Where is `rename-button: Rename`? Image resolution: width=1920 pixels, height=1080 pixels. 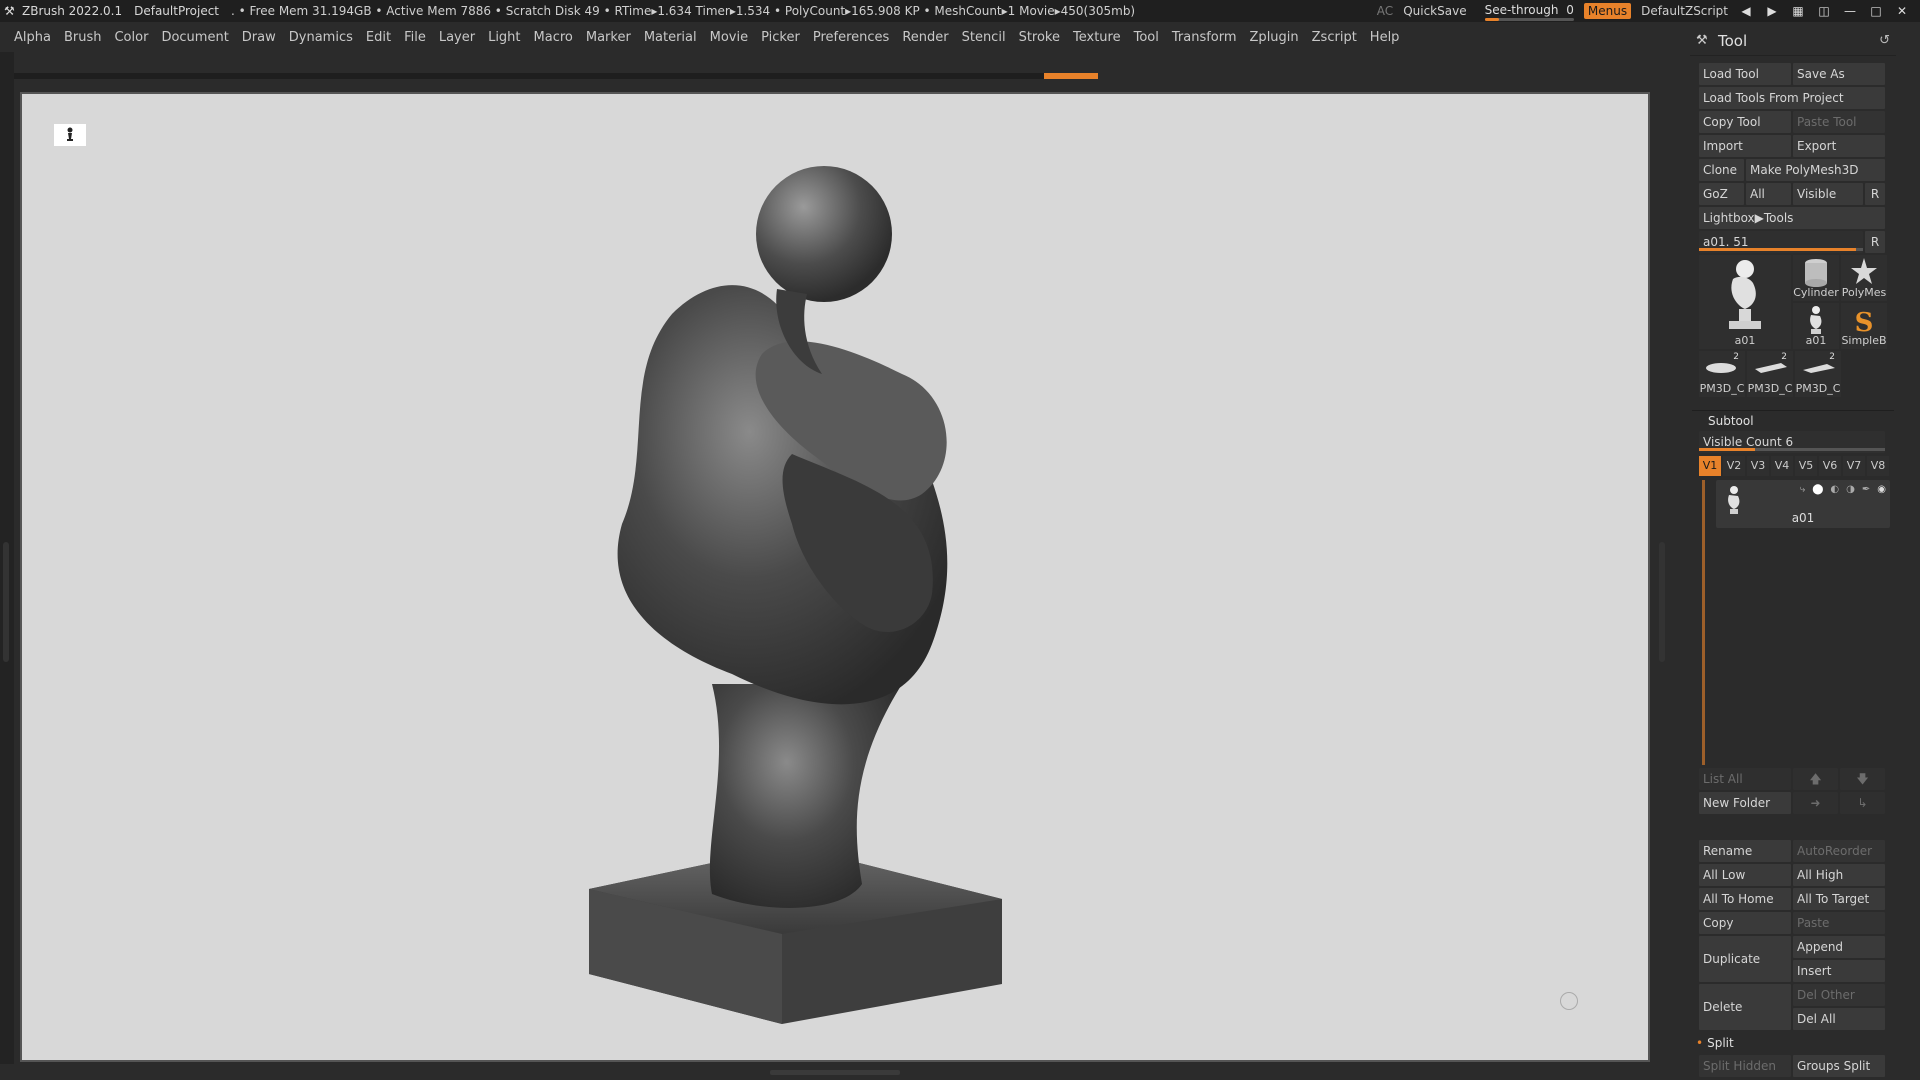
rename-button: Rename is located at coordinates (1745, 851).